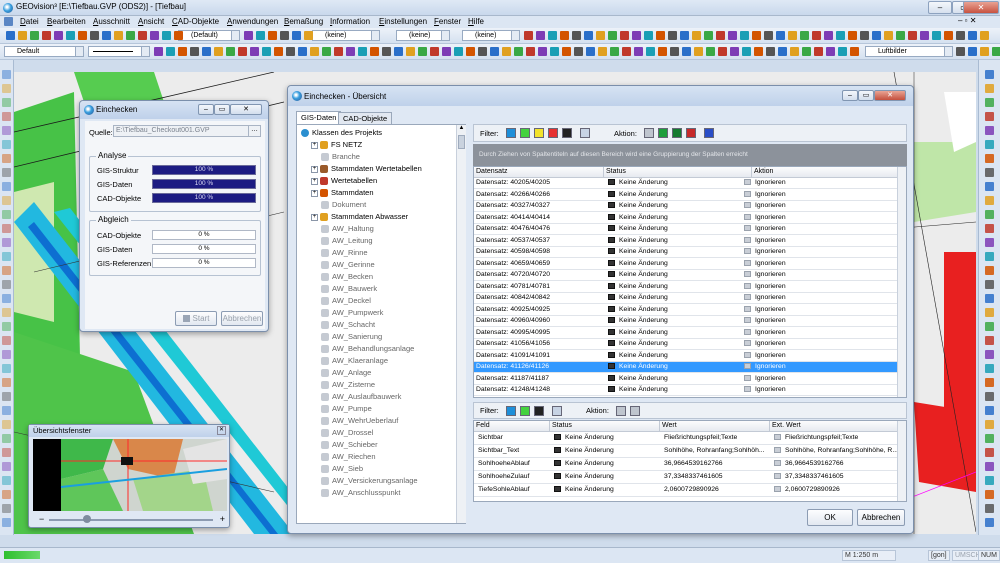 This screenshot has width=1000, height=563. I want to click on filter-copy-icon, so click(585, 133).